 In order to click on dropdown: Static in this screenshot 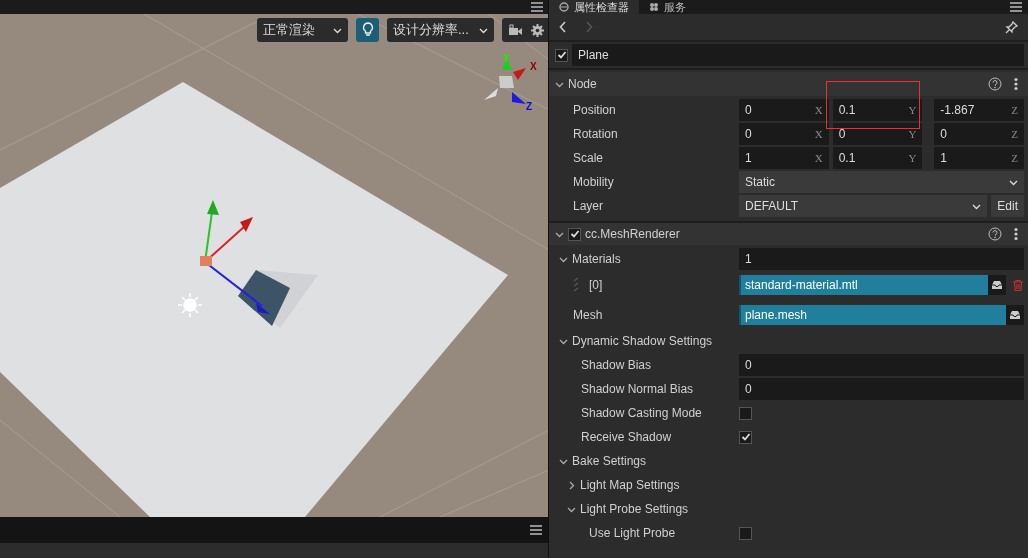, I will do `click(881, 182)`.